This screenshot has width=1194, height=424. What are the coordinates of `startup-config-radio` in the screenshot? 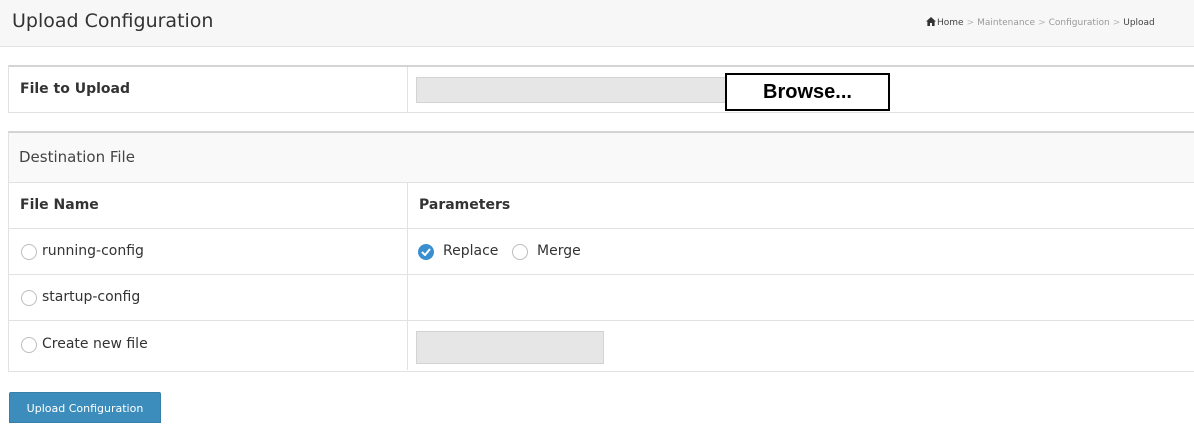 It's located at (29, 298).